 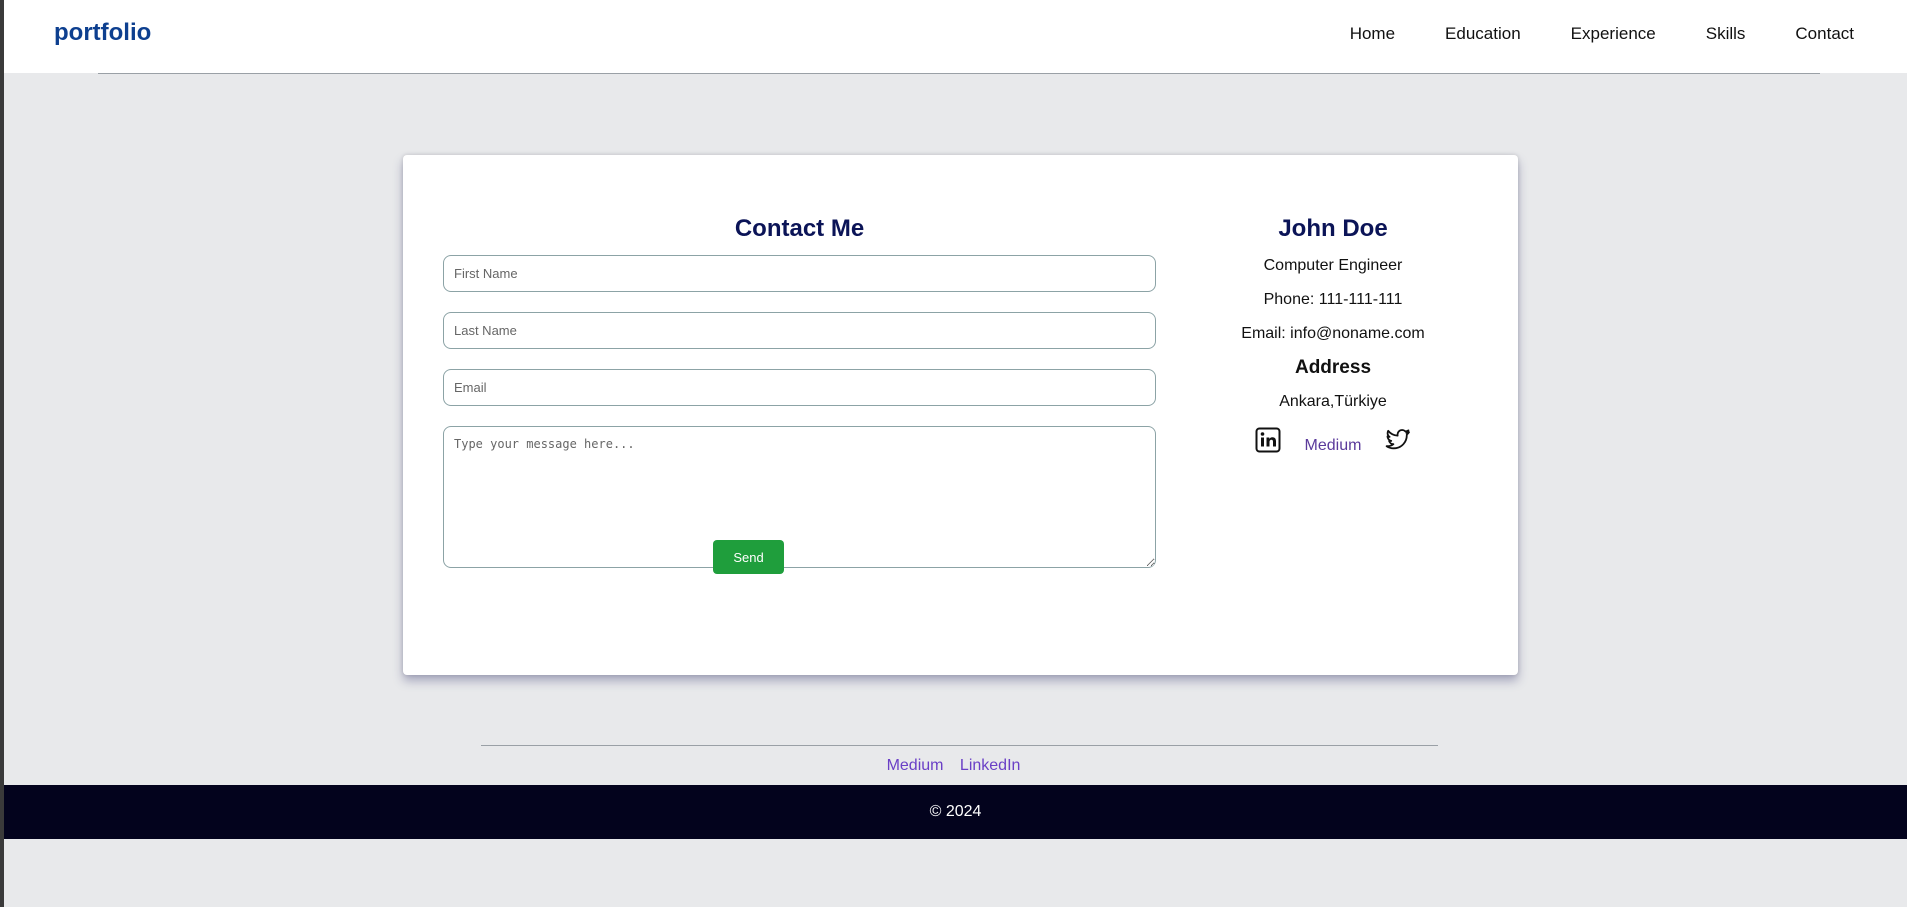 I want to click on profile-email: Email: info@noname.com, so click(x=1333, y=333).